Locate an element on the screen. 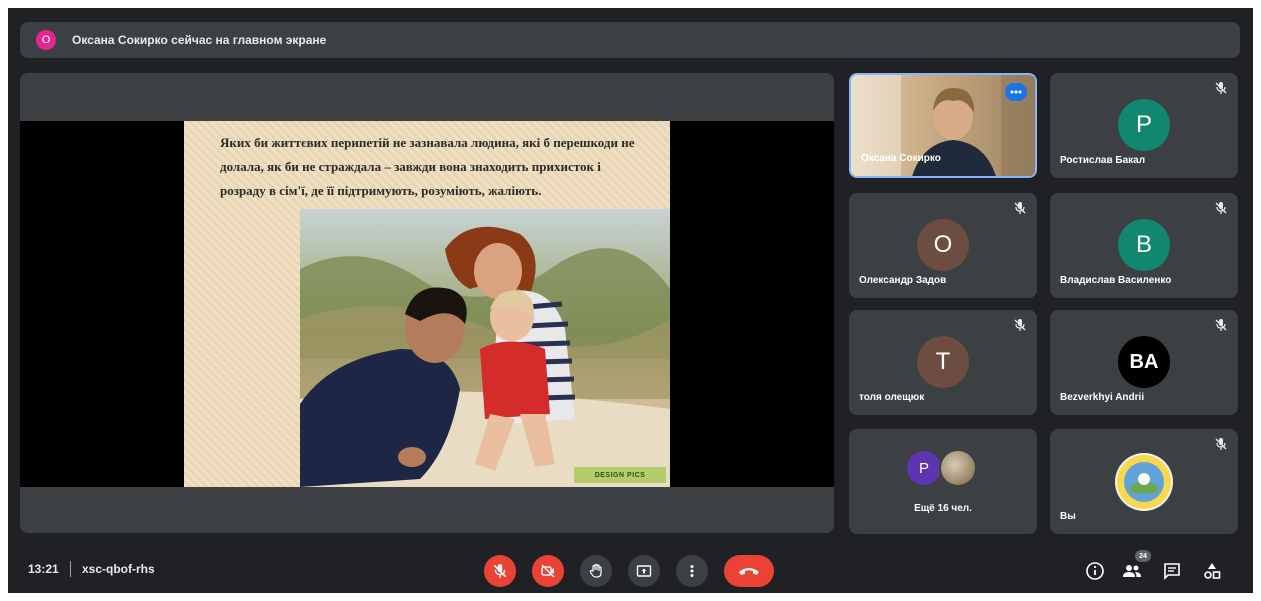 This screenshot has height=601, width=1261. more-participants-tile: P Ещё 16 чел. is located at coordinates (943, 481).